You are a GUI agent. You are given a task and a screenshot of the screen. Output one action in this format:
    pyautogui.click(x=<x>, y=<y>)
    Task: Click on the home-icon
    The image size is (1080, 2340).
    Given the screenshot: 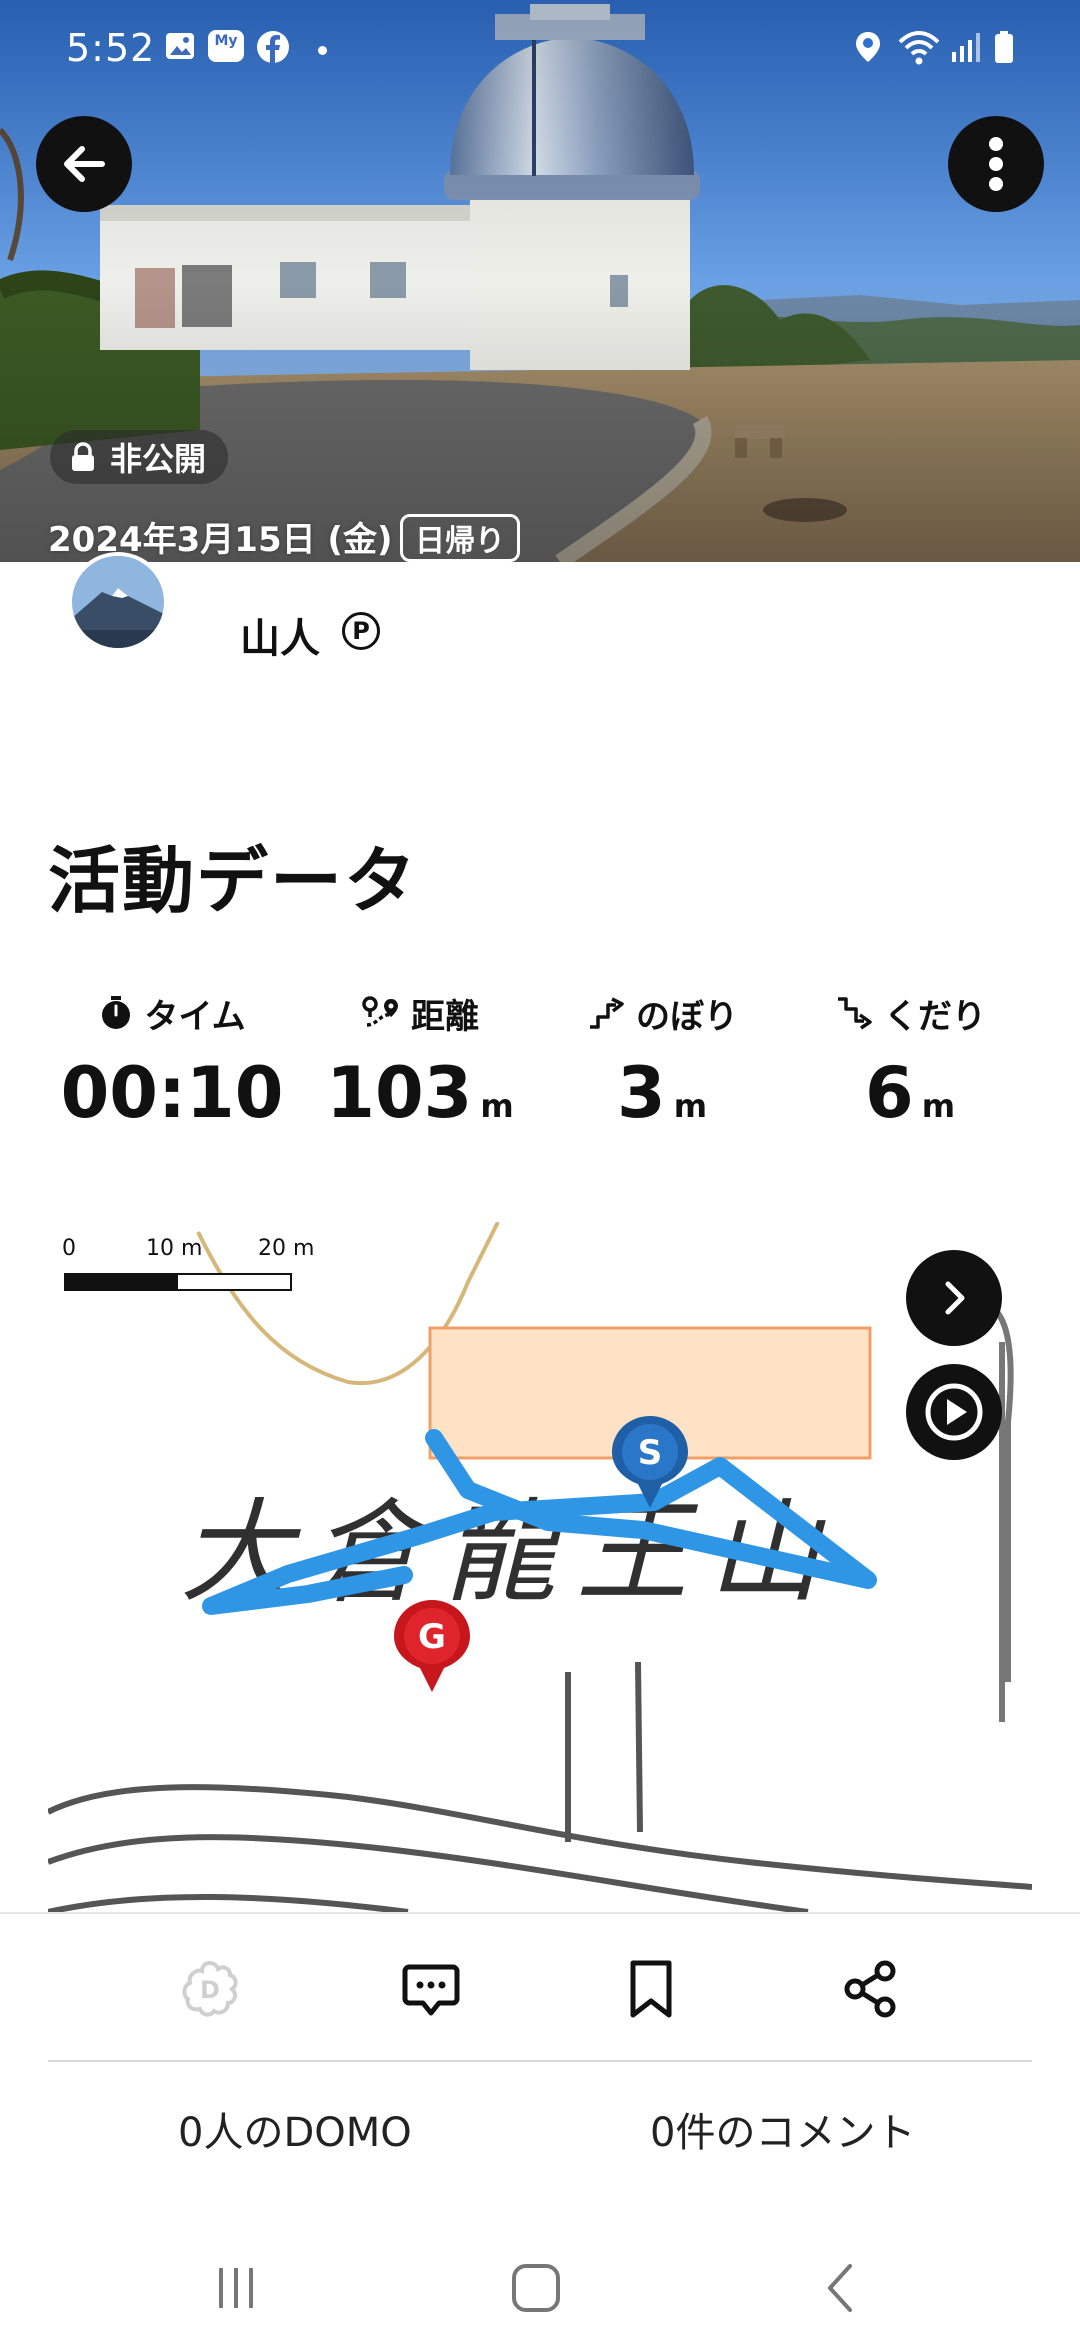 What is the action you would take?
    pyautogui.click(x=536, y=2288)
    